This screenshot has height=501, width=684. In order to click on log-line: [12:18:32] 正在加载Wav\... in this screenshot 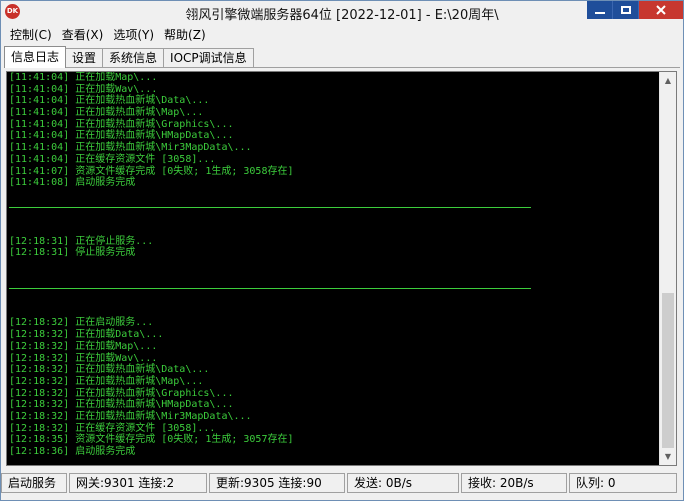, I will do `click(83, 358)`.